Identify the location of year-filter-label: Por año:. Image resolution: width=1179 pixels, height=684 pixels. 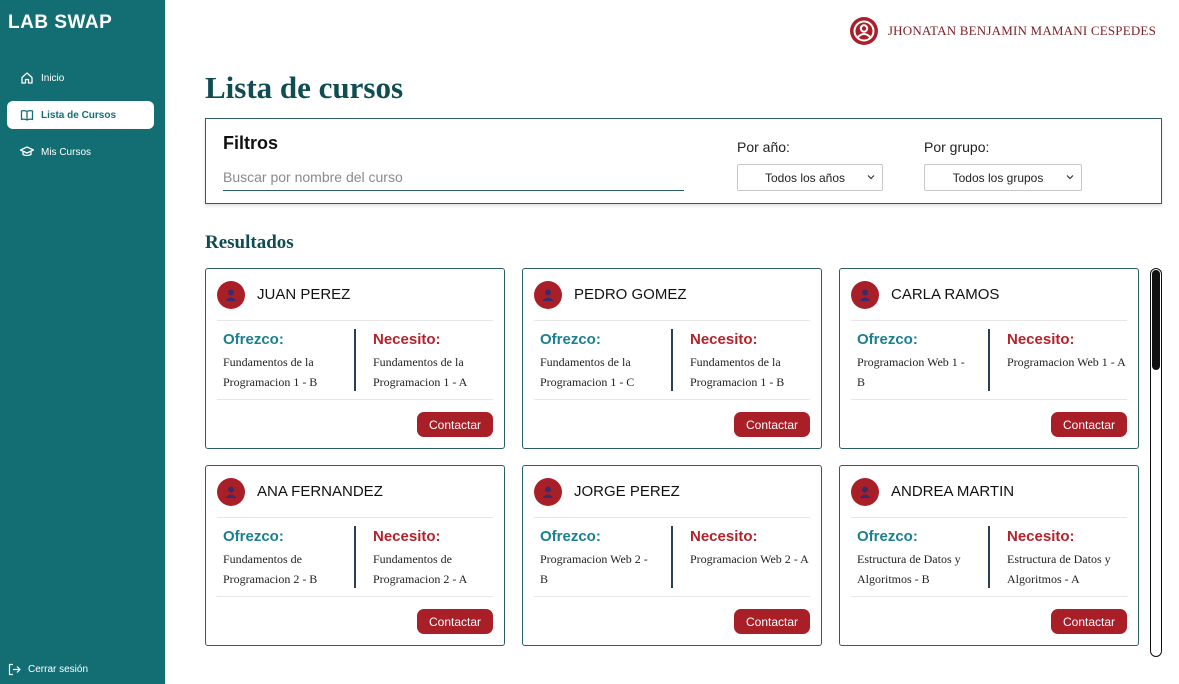
(763, 147).